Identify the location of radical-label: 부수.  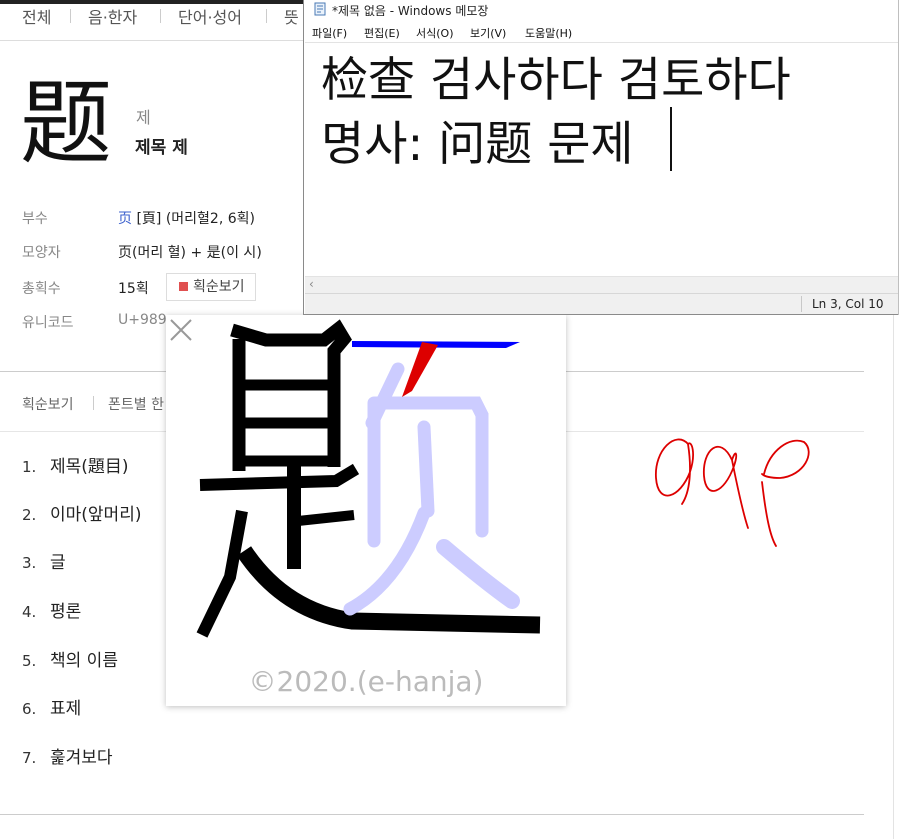
(35, 219).